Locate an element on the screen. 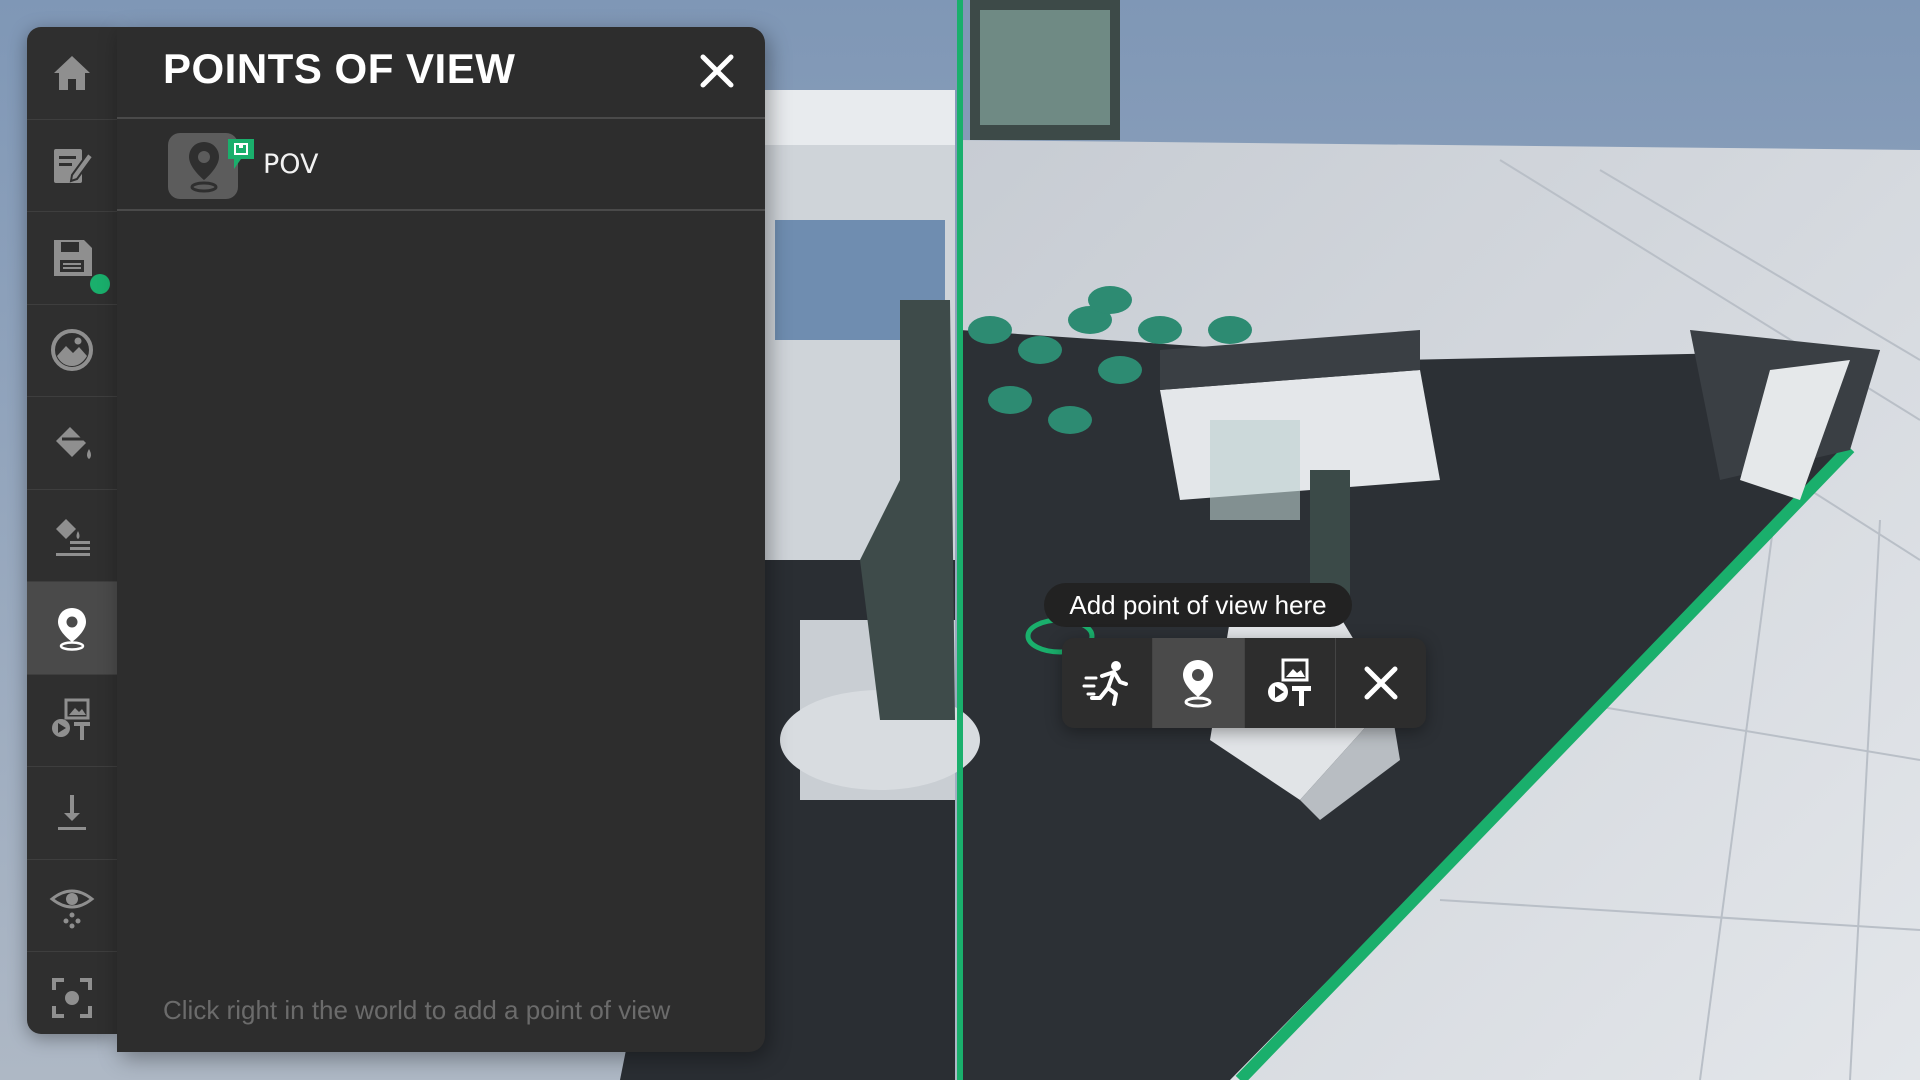  unsaved-status-dot is located at coordinates (100, 283).